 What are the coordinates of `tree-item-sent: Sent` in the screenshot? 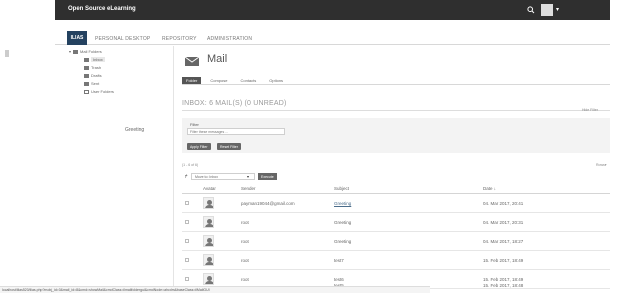 It's located at (91, 83).